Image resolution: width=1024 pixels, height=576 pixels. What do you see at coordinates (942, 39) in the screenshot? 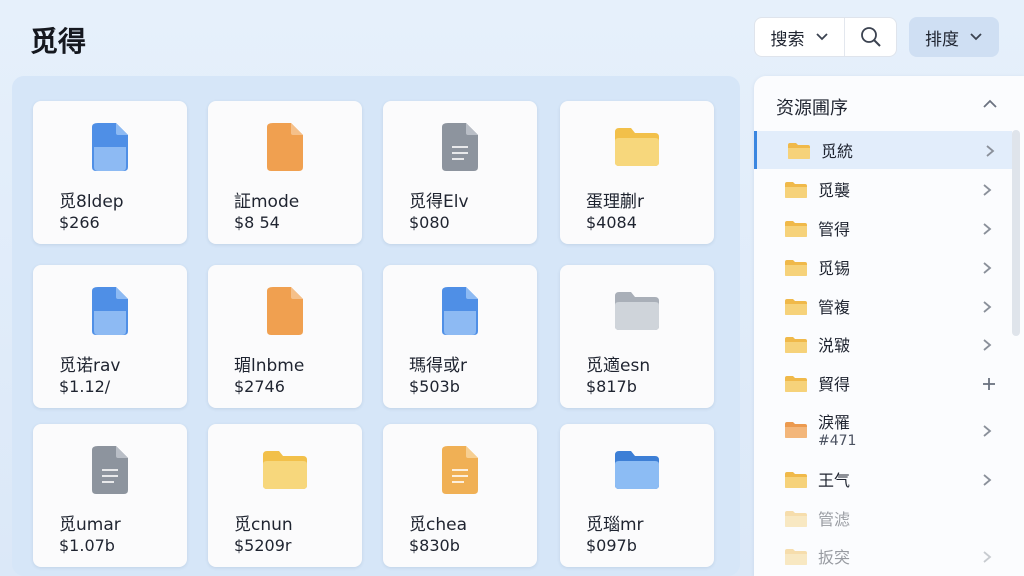
I see `sort-label: 排度` at bounding box center [942, 39].